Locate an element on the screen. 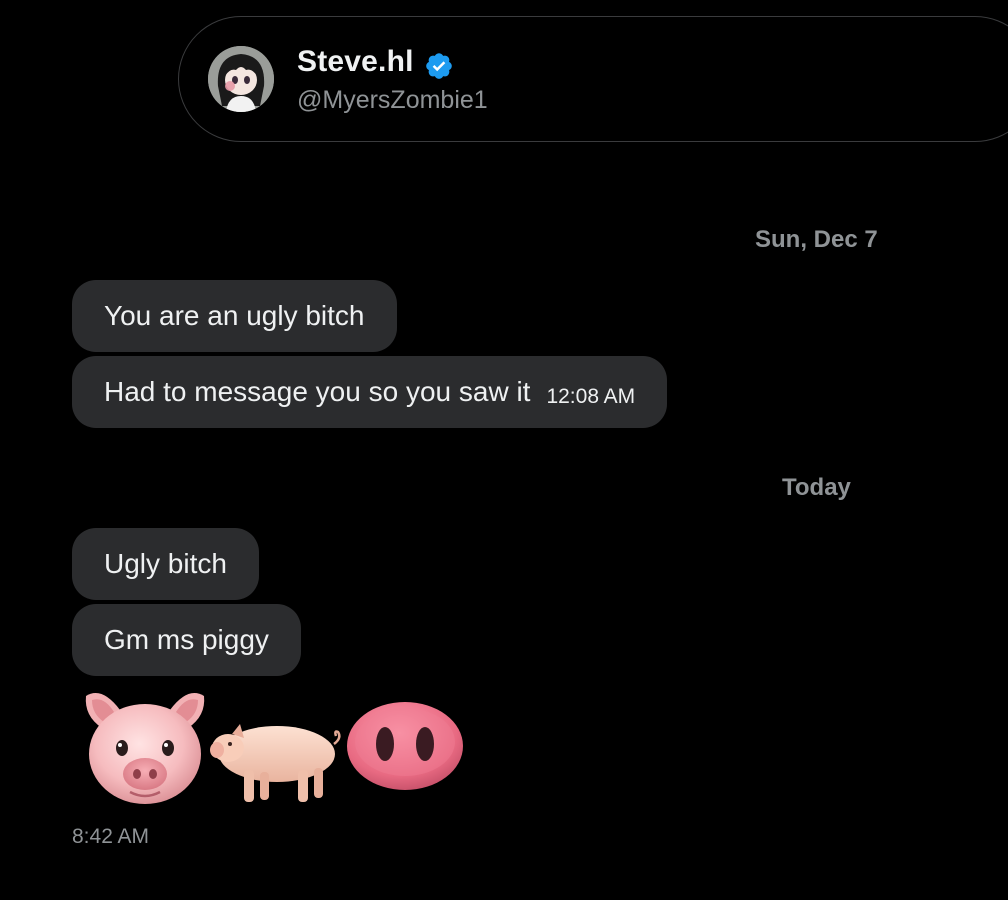  user-handle: @MyersZombie1 is located at coordinates (392, 100).